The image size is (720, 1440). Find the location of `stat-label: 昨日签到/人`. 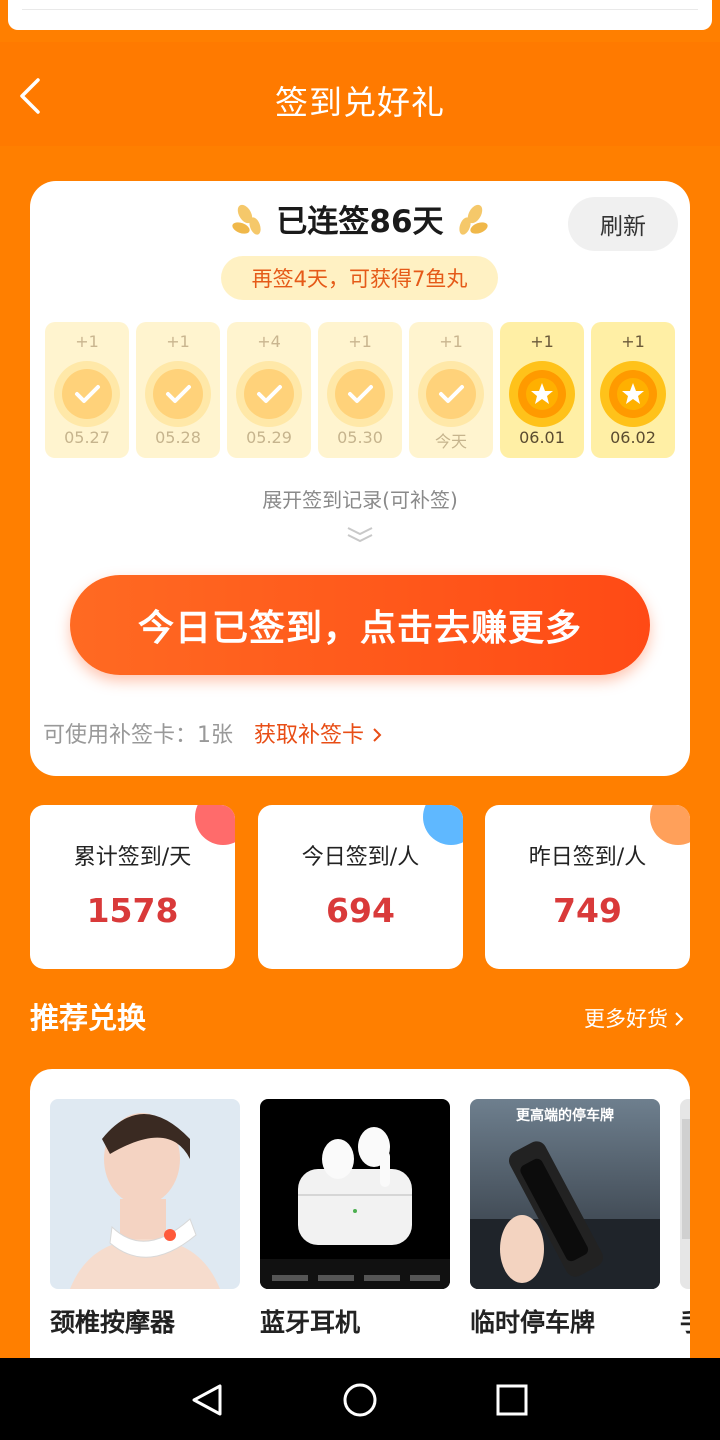

stat-label: 昨日签到/人 is located at coordinates (587, 857).